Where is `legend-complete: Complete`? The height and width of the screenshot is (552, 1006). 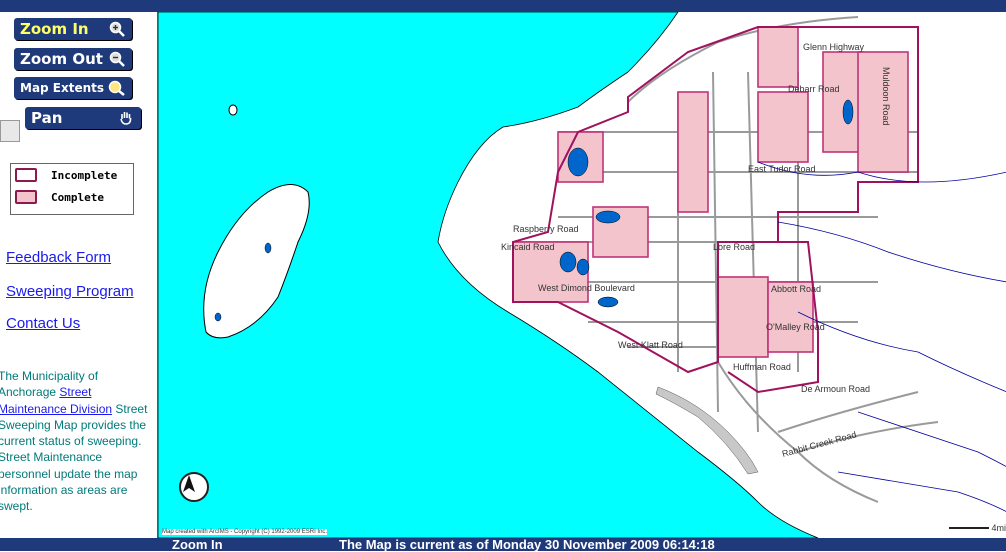 legend-complete: Complete is located at coordinates (59, 197).